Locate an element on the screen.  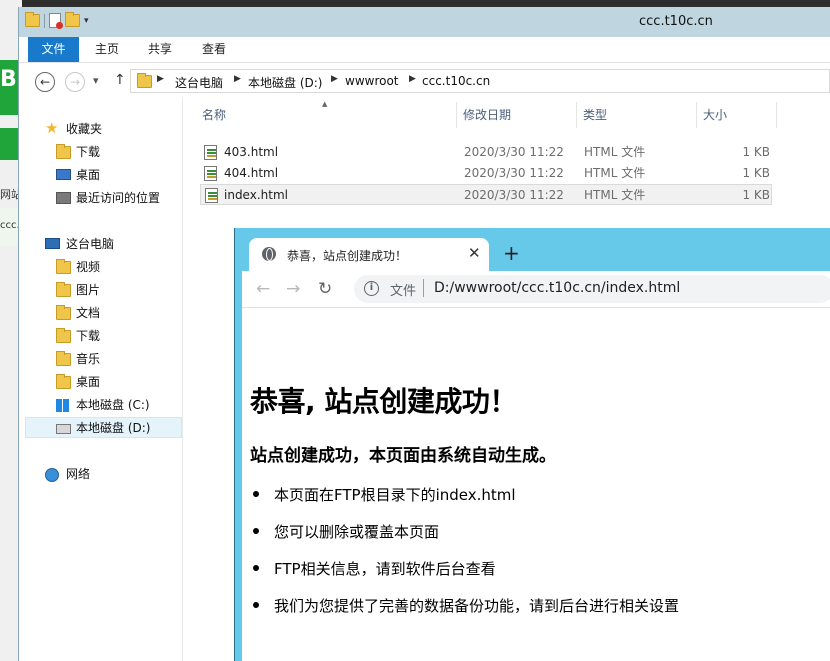
properties-icon is located at coordinates (56, 21).